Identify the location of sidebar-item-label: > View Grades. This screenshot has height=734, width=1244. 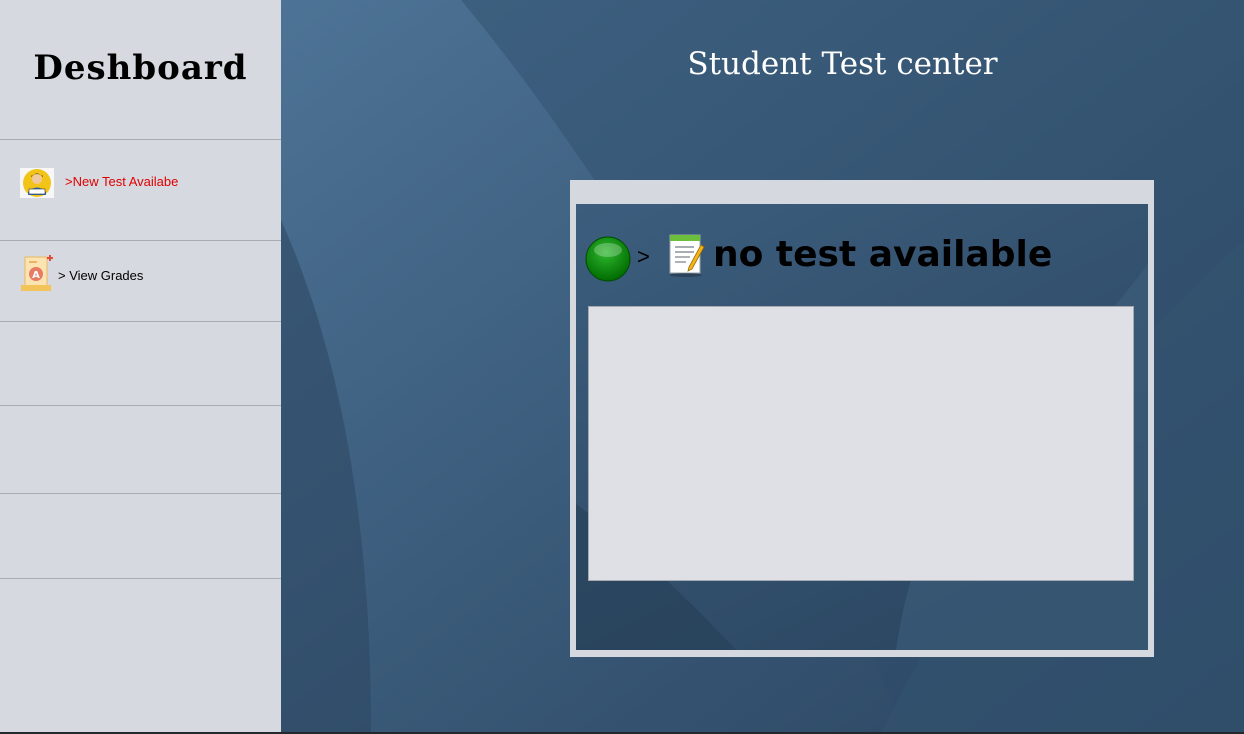
(101, 275).